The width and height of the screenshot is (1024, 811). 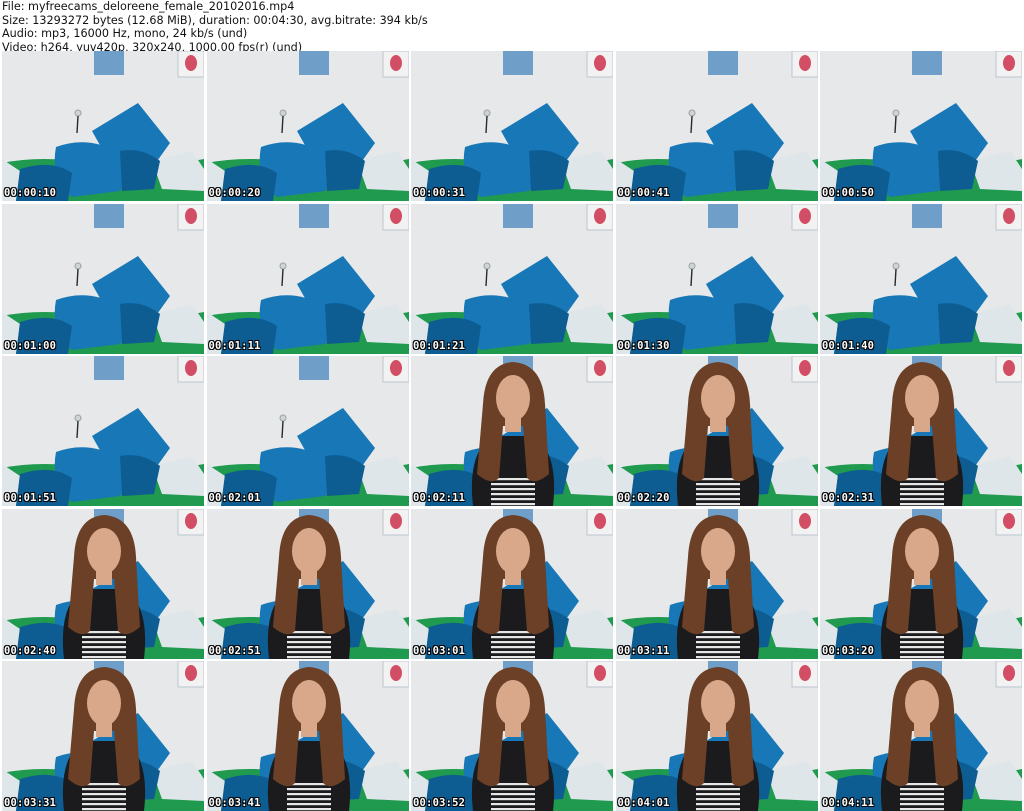 What do you see at coordinates (716, 583) in the screenshot?
I see `video-thumbnail: 00:03:11` at bounding box center [716, 583].